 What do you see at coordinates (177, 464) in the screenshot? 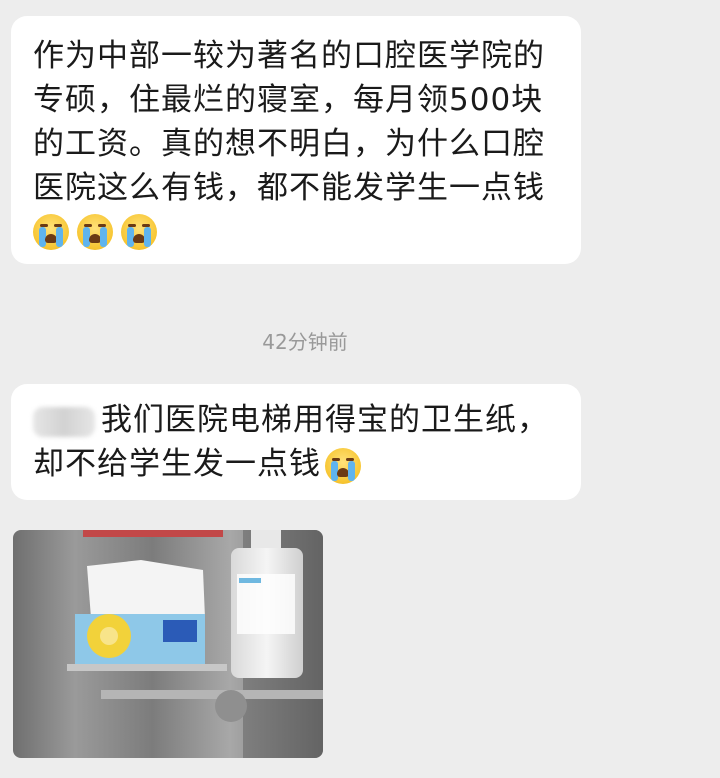
I see `message-2-line-2-text: 却不给学生发一点钱` at bounding box center [177, 464].